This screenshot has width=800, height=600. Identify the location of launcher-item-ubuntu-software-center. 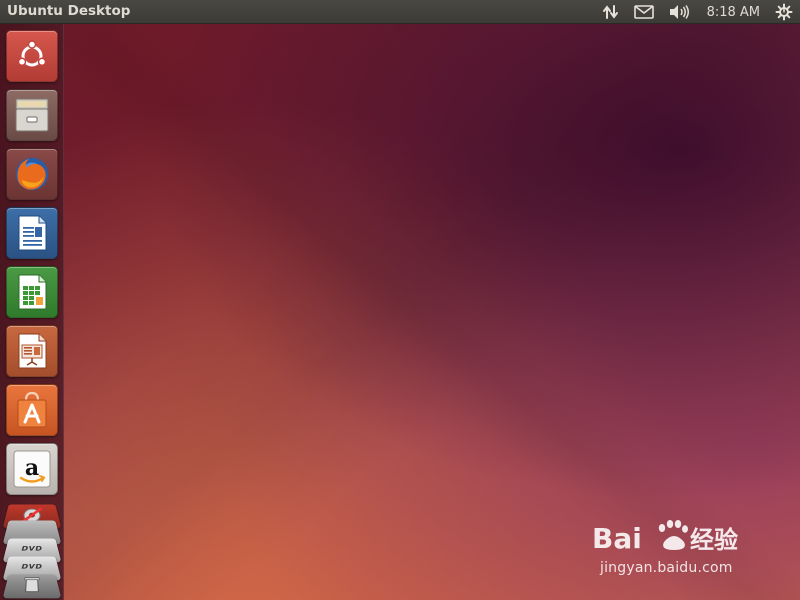
(32, 410).